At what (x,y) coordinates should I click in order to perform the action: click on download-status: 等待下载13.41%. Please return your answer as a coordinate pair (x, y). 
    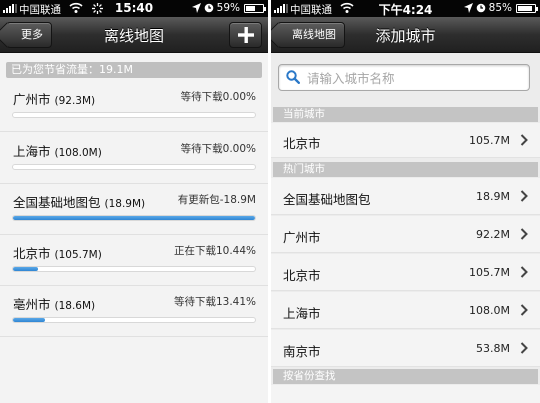
    Looking at the image, I should click on (214, 302).